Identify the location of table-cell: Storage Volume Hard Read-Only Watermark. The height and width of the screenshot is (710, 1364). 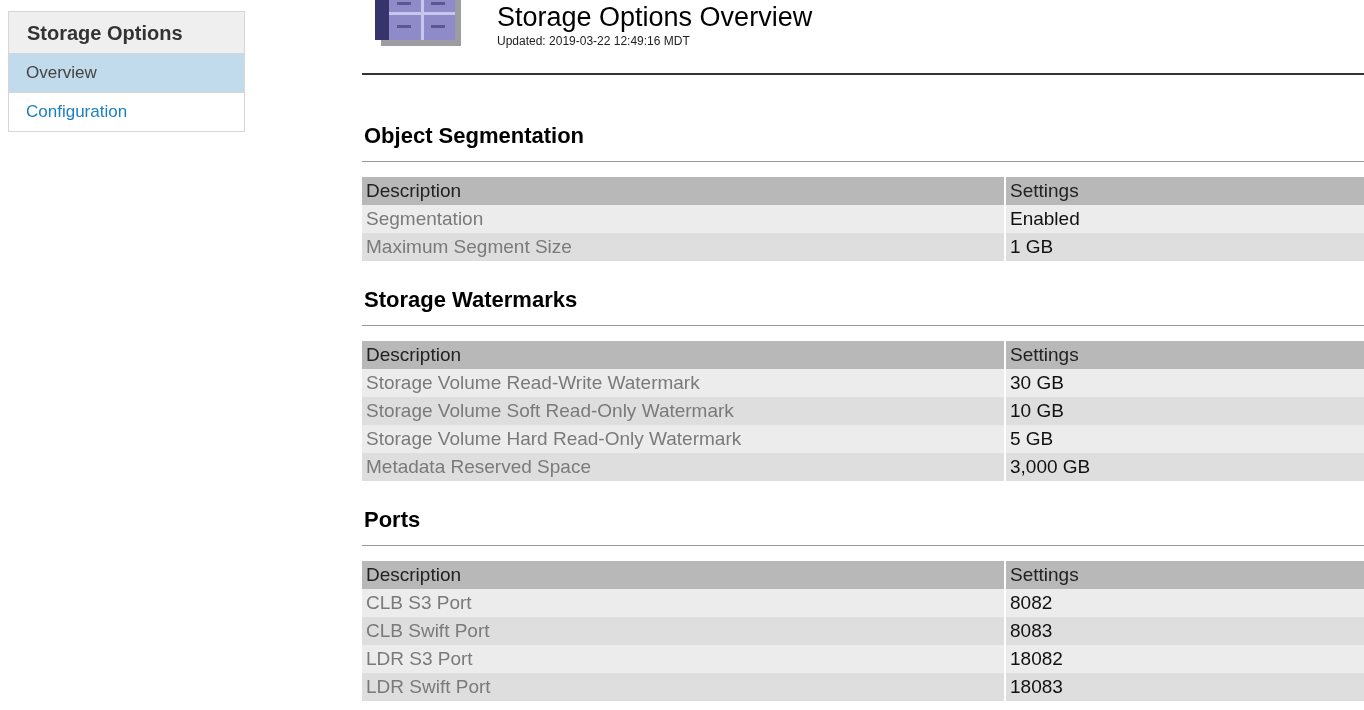
(683, 439).